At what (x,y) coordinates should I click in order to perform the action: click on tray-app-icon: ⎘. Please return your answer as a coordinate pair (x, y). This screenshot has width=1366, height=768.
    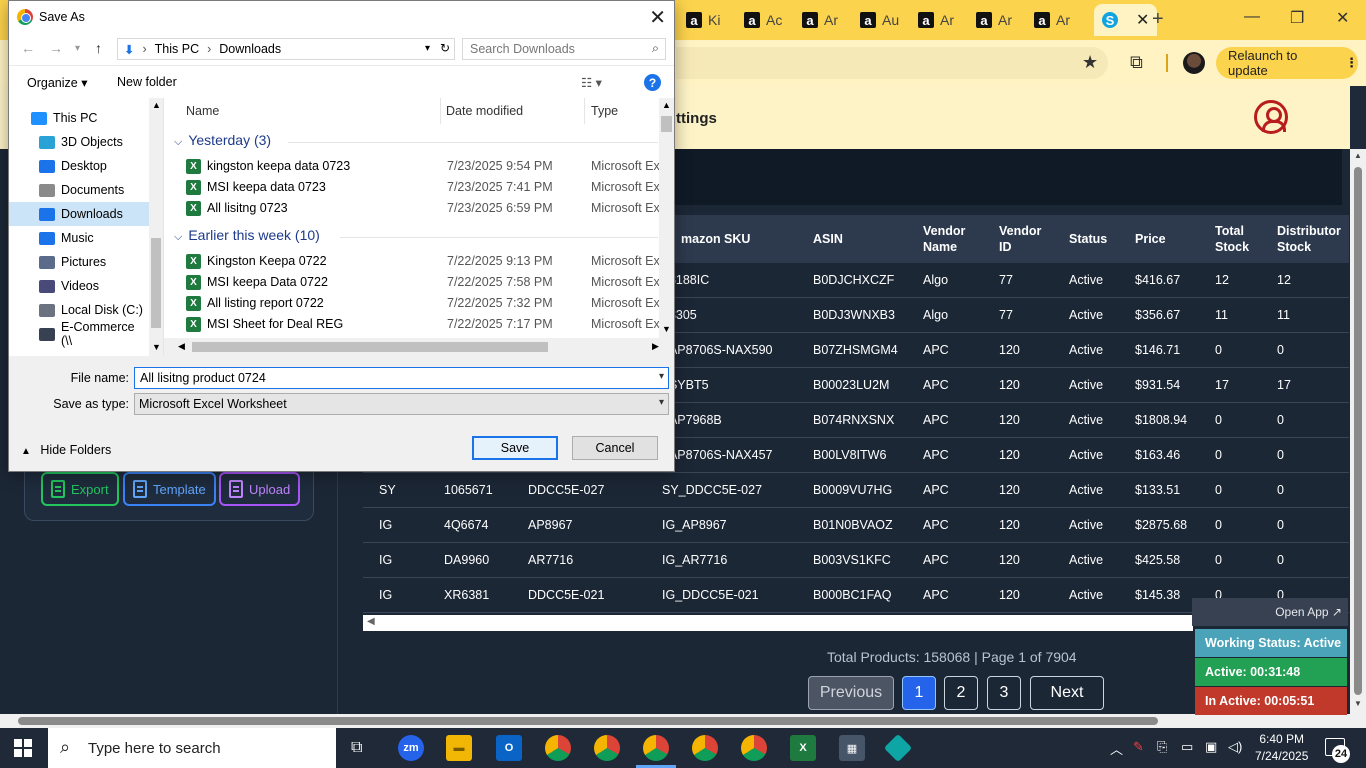
    Looking at the image, I should click on (1162, 747).